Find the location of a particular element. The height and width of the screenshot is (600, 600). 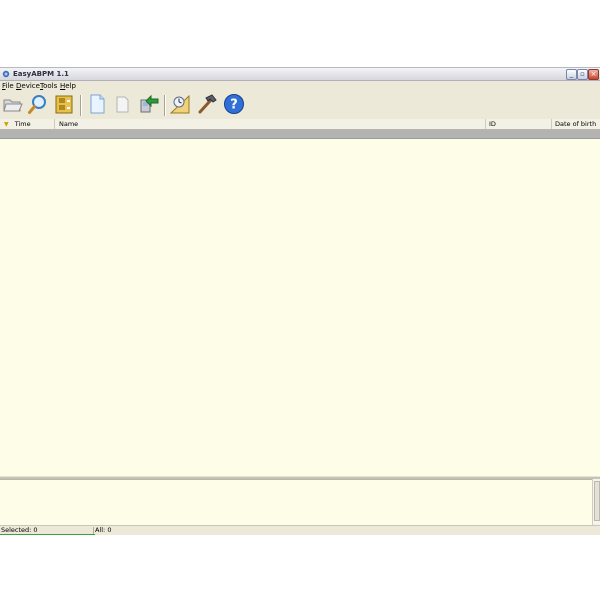

status-accent-line is located at coordinates (47, 534).